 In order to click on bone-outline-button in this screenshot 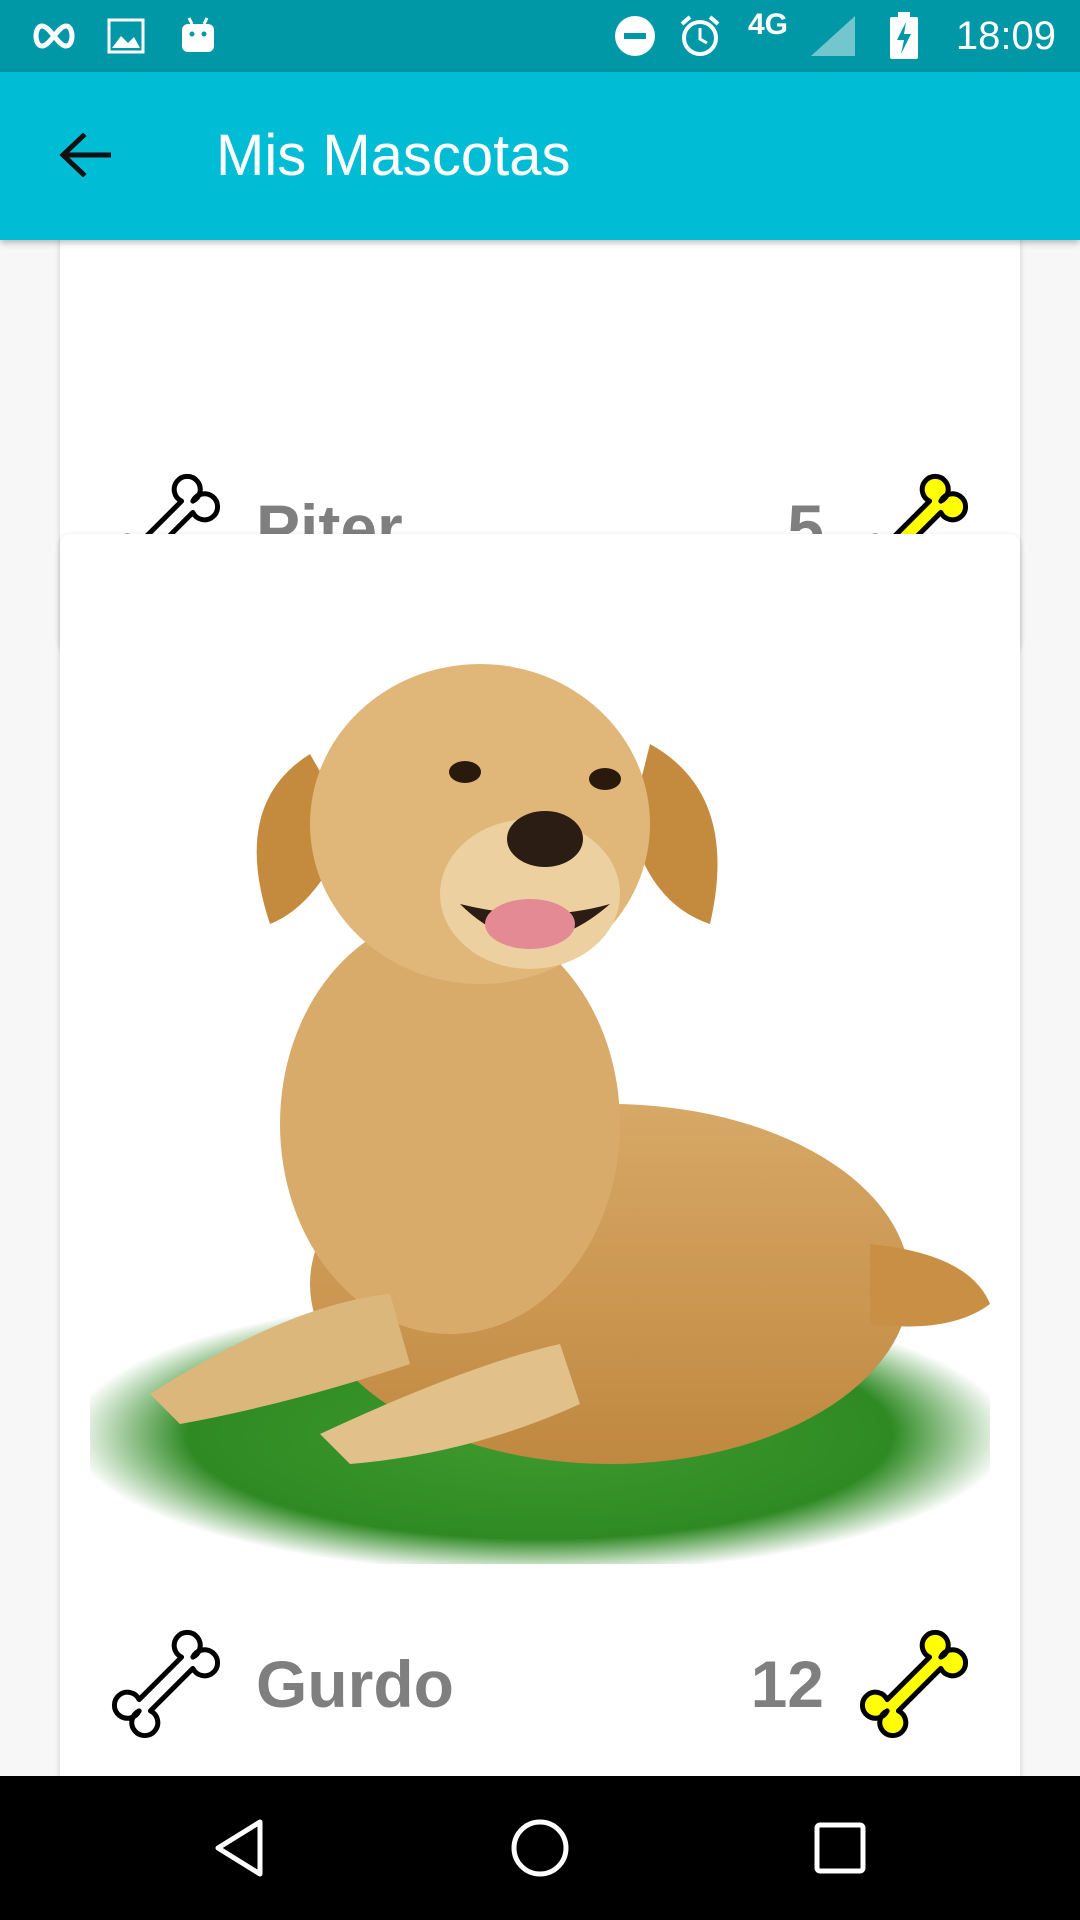, I will do `click(166, 1684)`.